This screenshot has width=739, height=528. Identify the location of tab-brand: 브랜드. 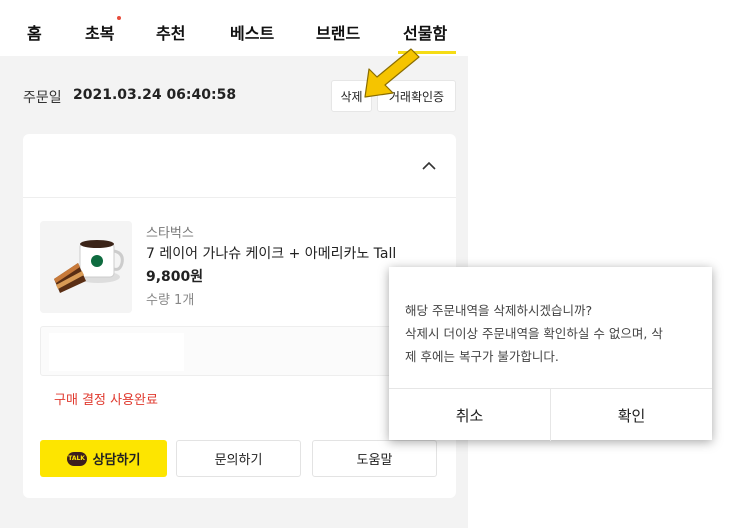
(338, 32).